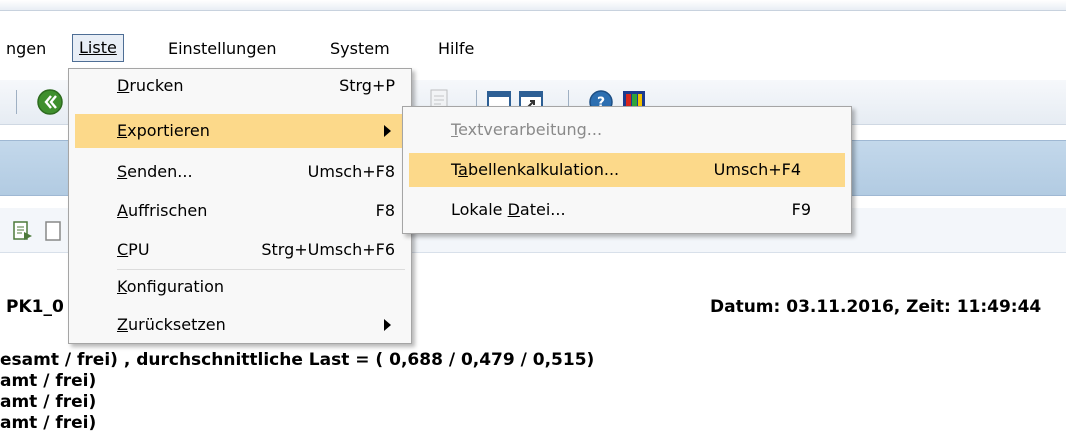  I want to click on menu-item-einstellungen: Einstellungen, so click(222, 49).